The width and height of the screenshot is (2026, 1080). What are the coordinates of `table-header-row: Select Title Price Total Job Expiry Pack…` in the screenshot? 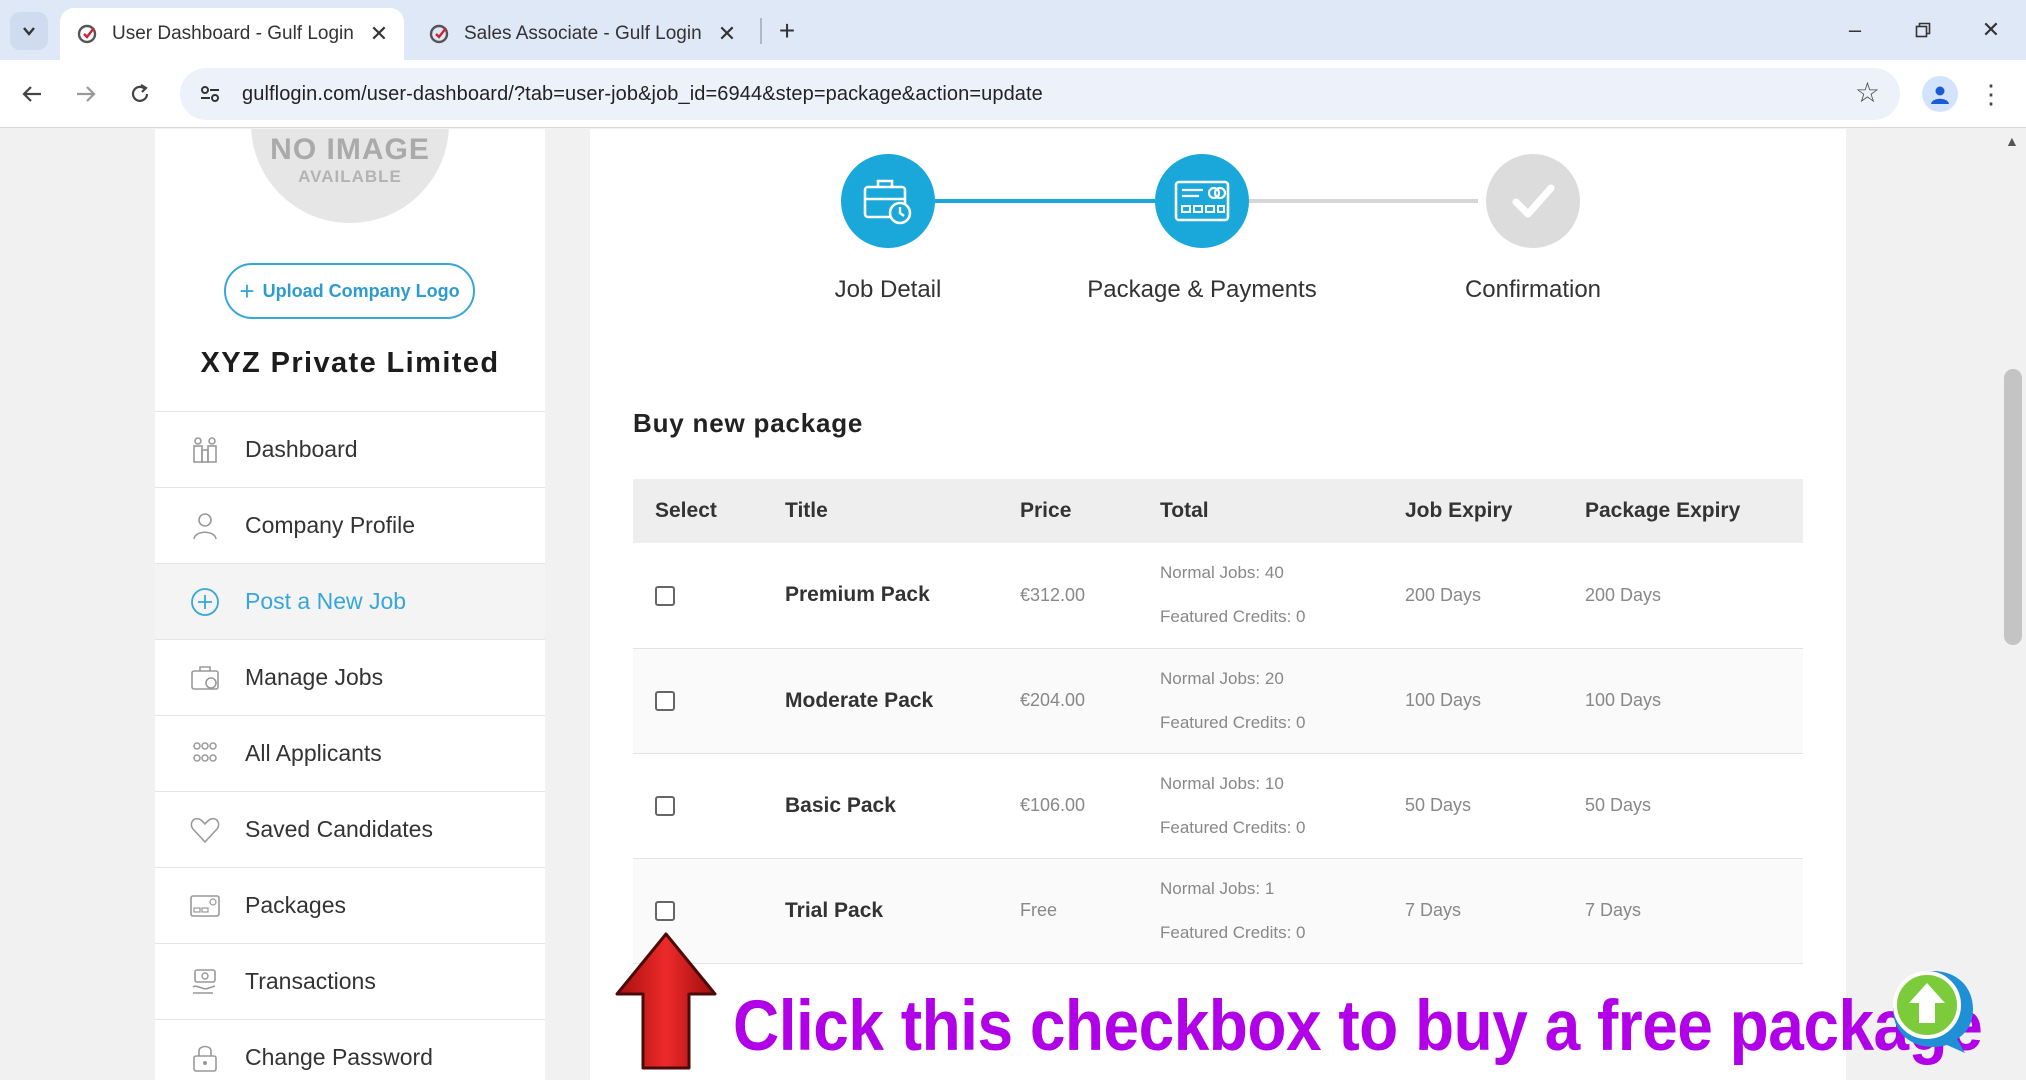 It's located at (1218, 511).